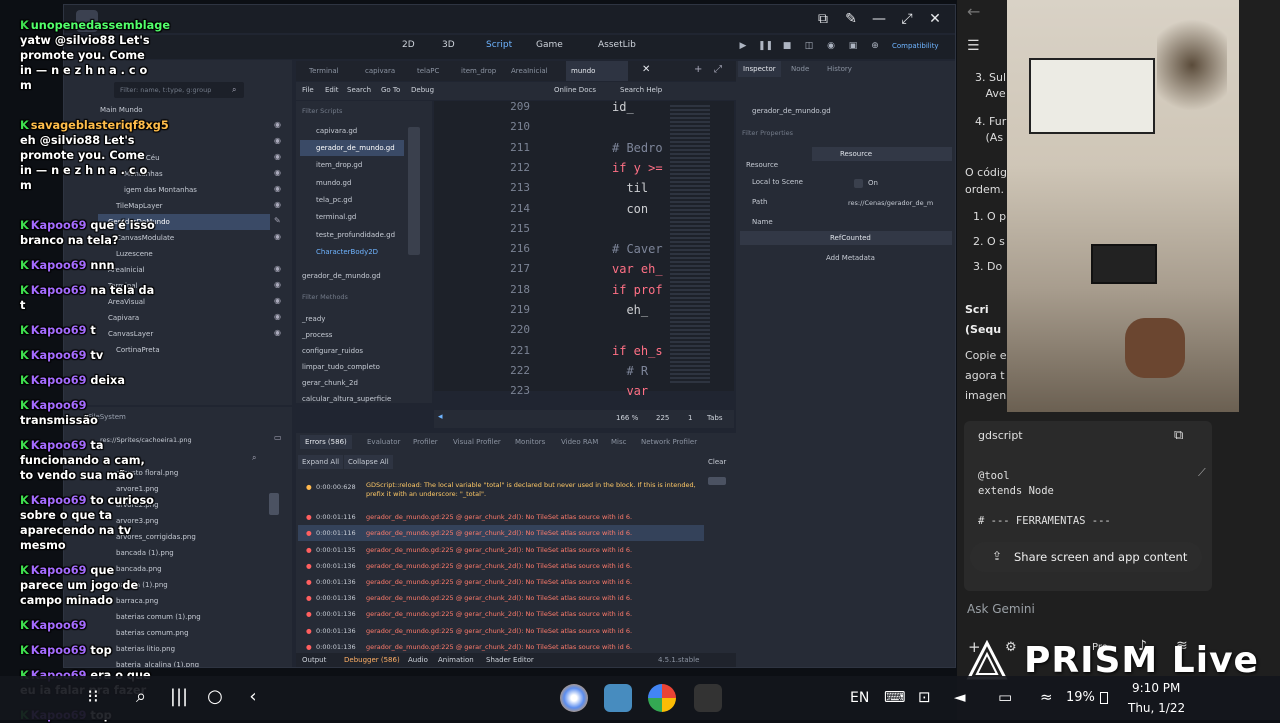 This screenshot has width=1280, height=723. What do you see at coordinates (499, 45) in the screenshot?
I see `tab-script: Script` at bounding box center [499, 45].